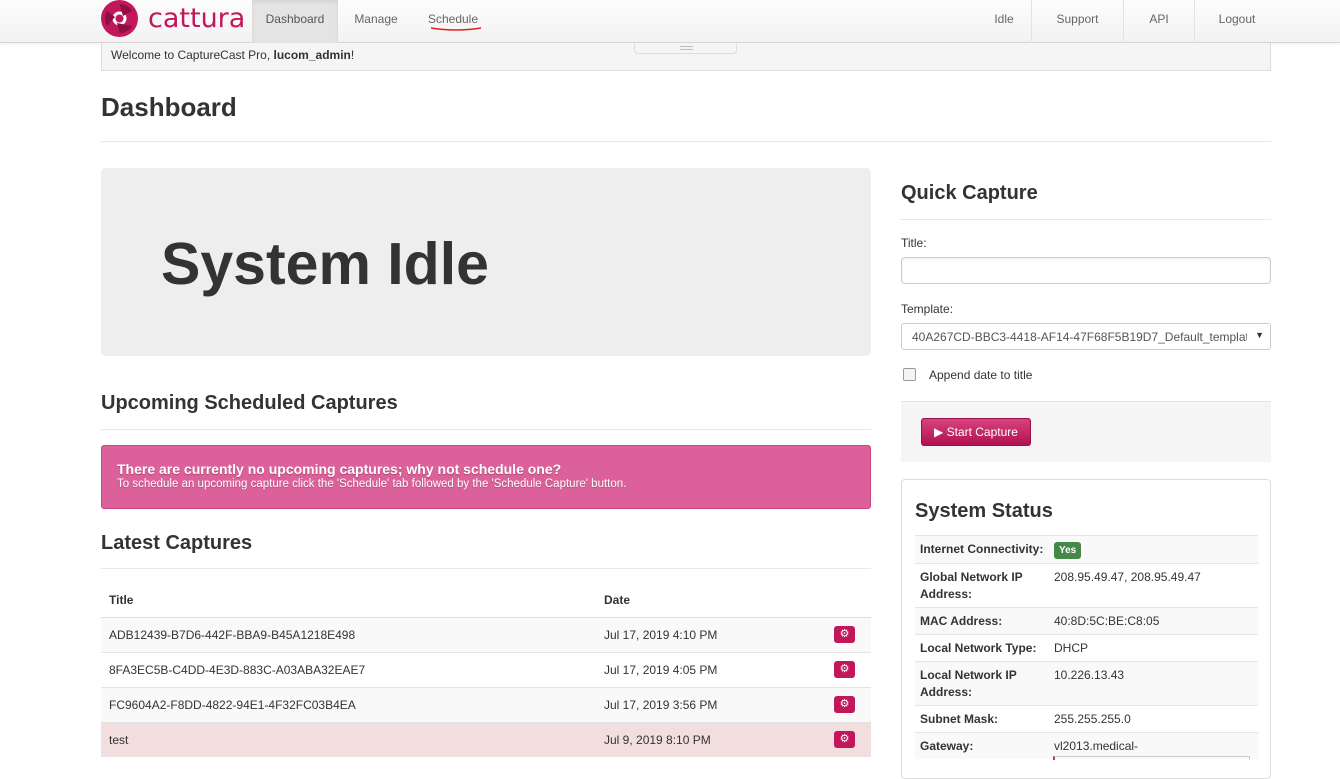 The width and height of the screenshot is (1340, 779). I want to click on capture-date: Jul 17, 2019 4:05 PM, so click(711, 669).